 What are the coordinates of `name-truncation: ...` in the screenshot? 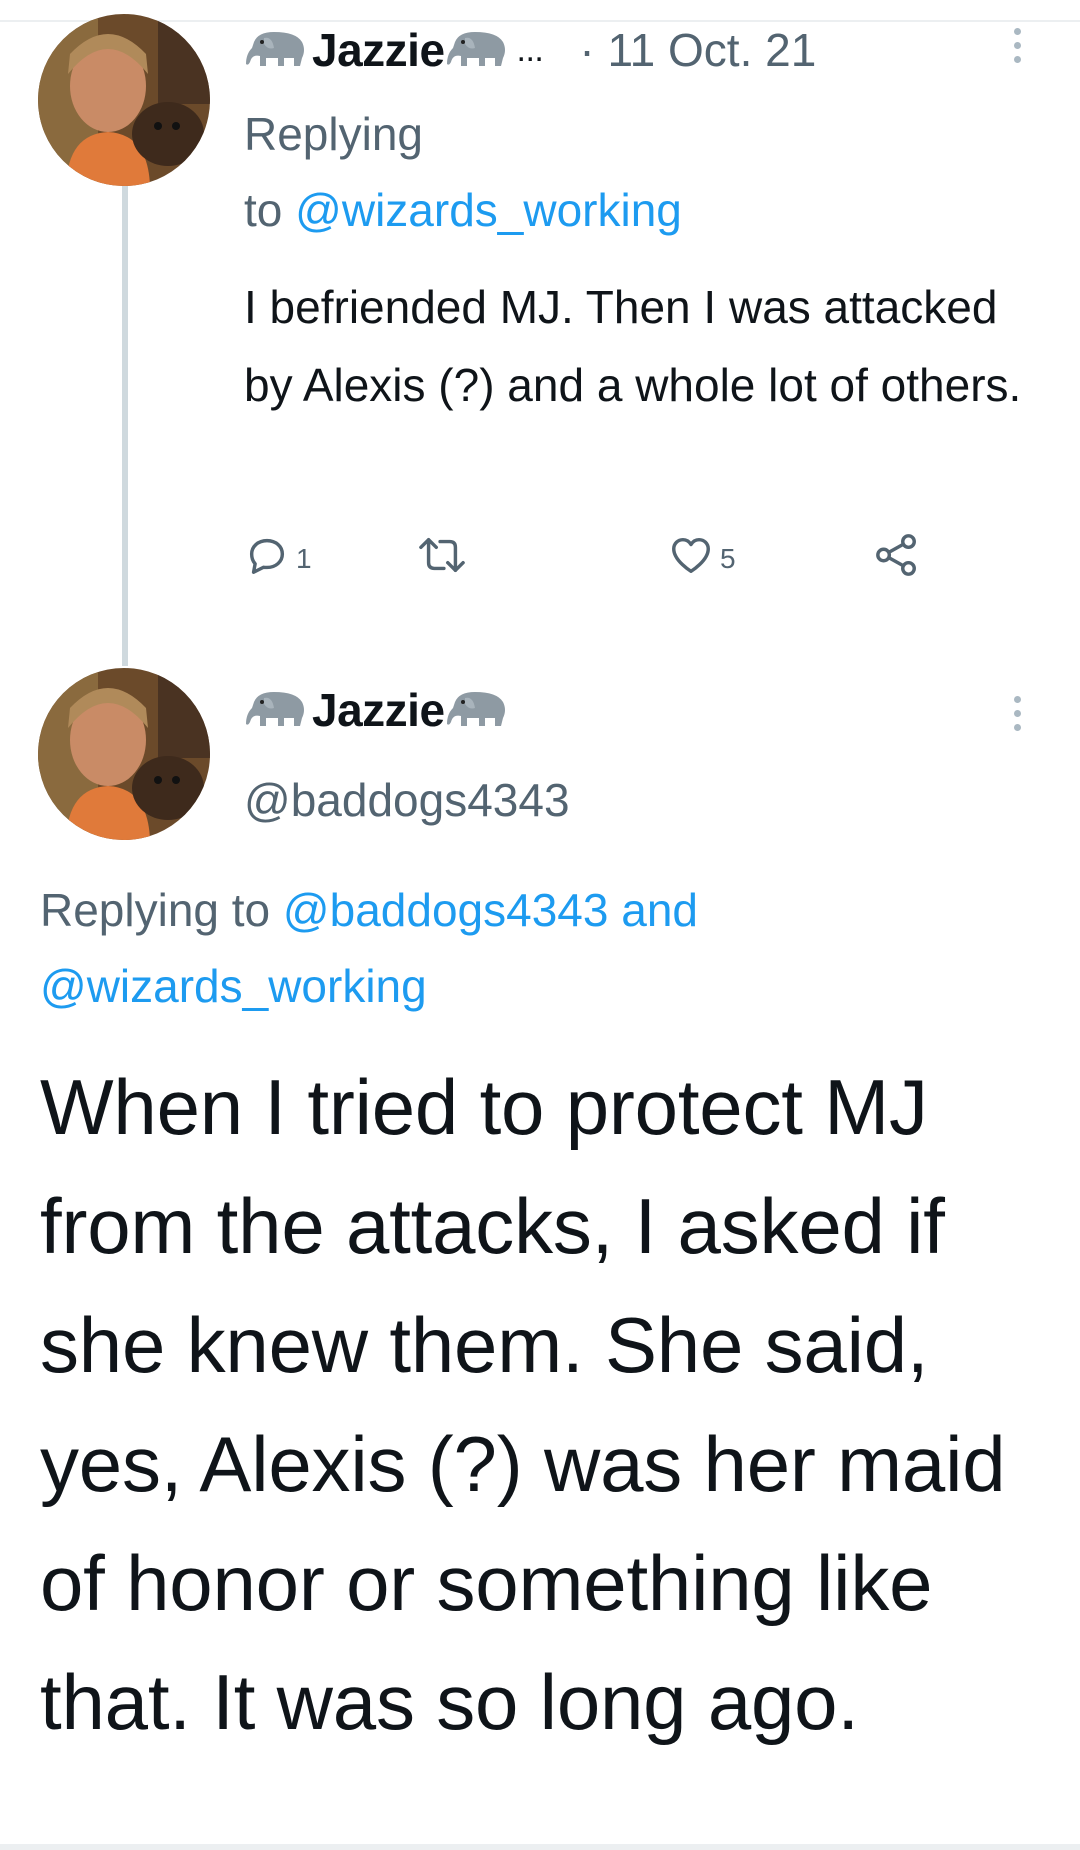 It's located at (530, 49).